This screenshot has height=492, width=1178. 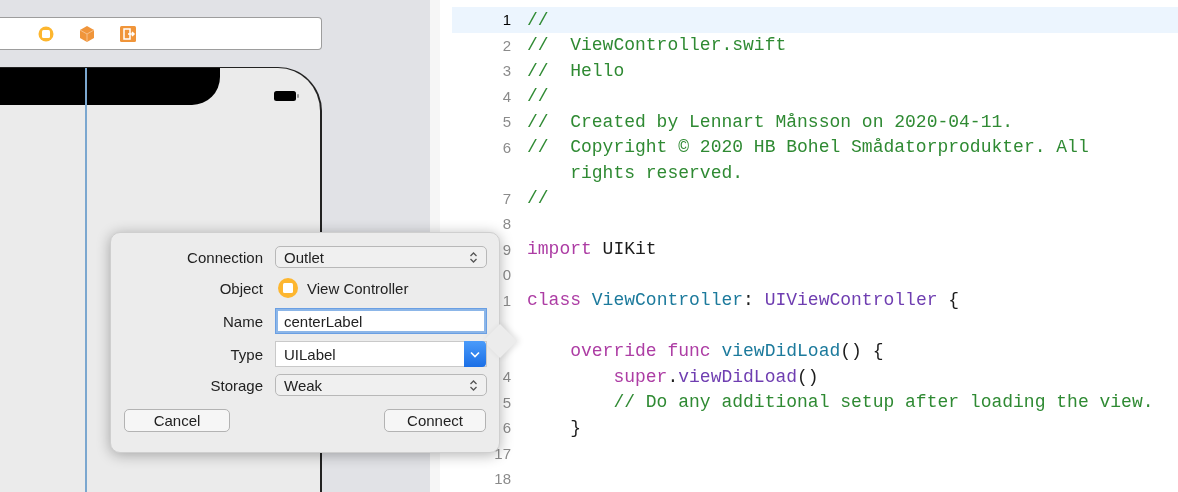 What do you see at coordinates (657, 45) in the screenshot?
I see `code-line: // ViewController.swift` at bounding box center [657, 45].